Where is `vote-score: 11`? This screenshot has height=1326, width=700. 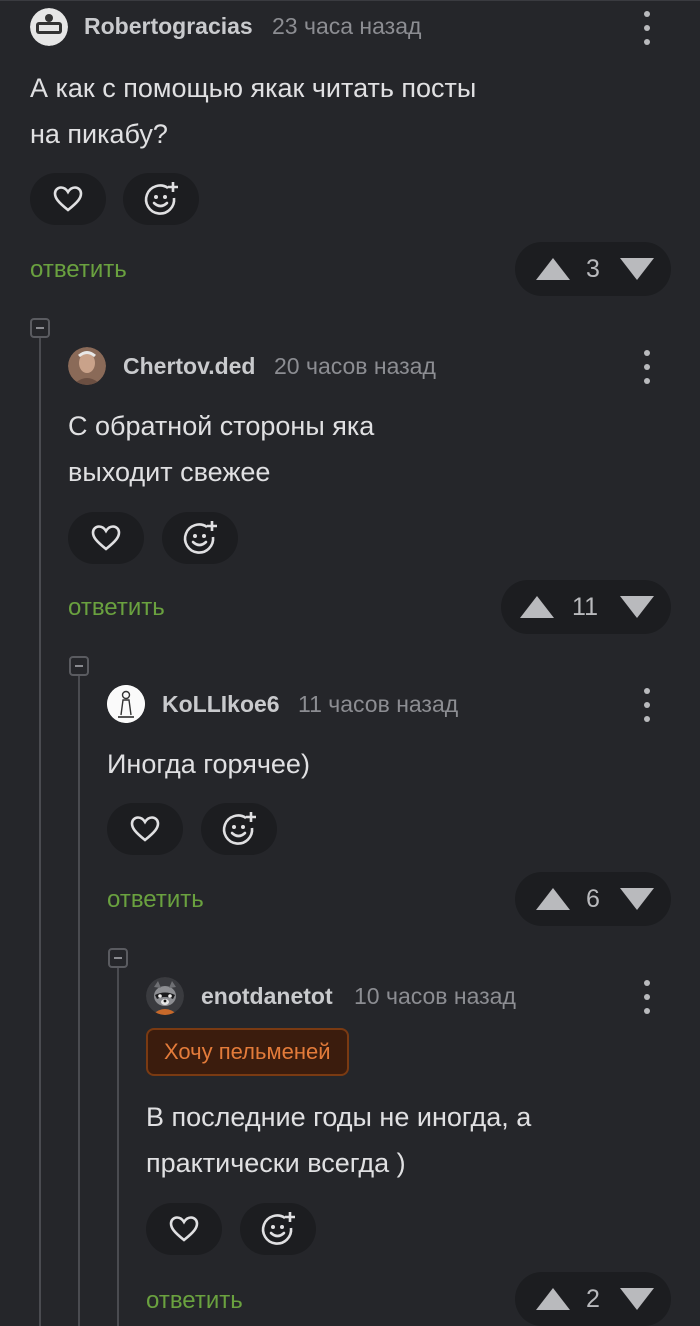 vote-score: 11 is located at coordinates (585, 607).